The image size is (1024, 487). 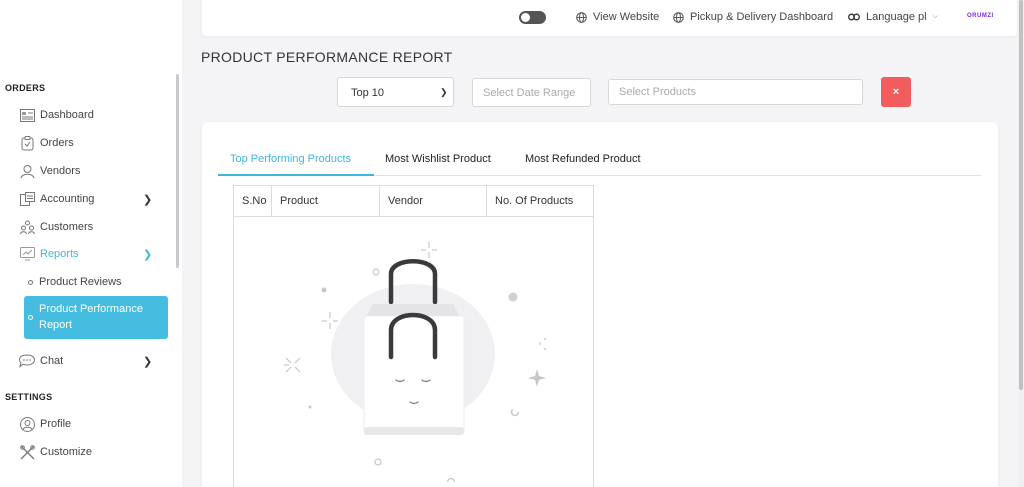 I want to click on tab-most-wishlist-product: Most Wishlist Product, so click(x=438, y=159).